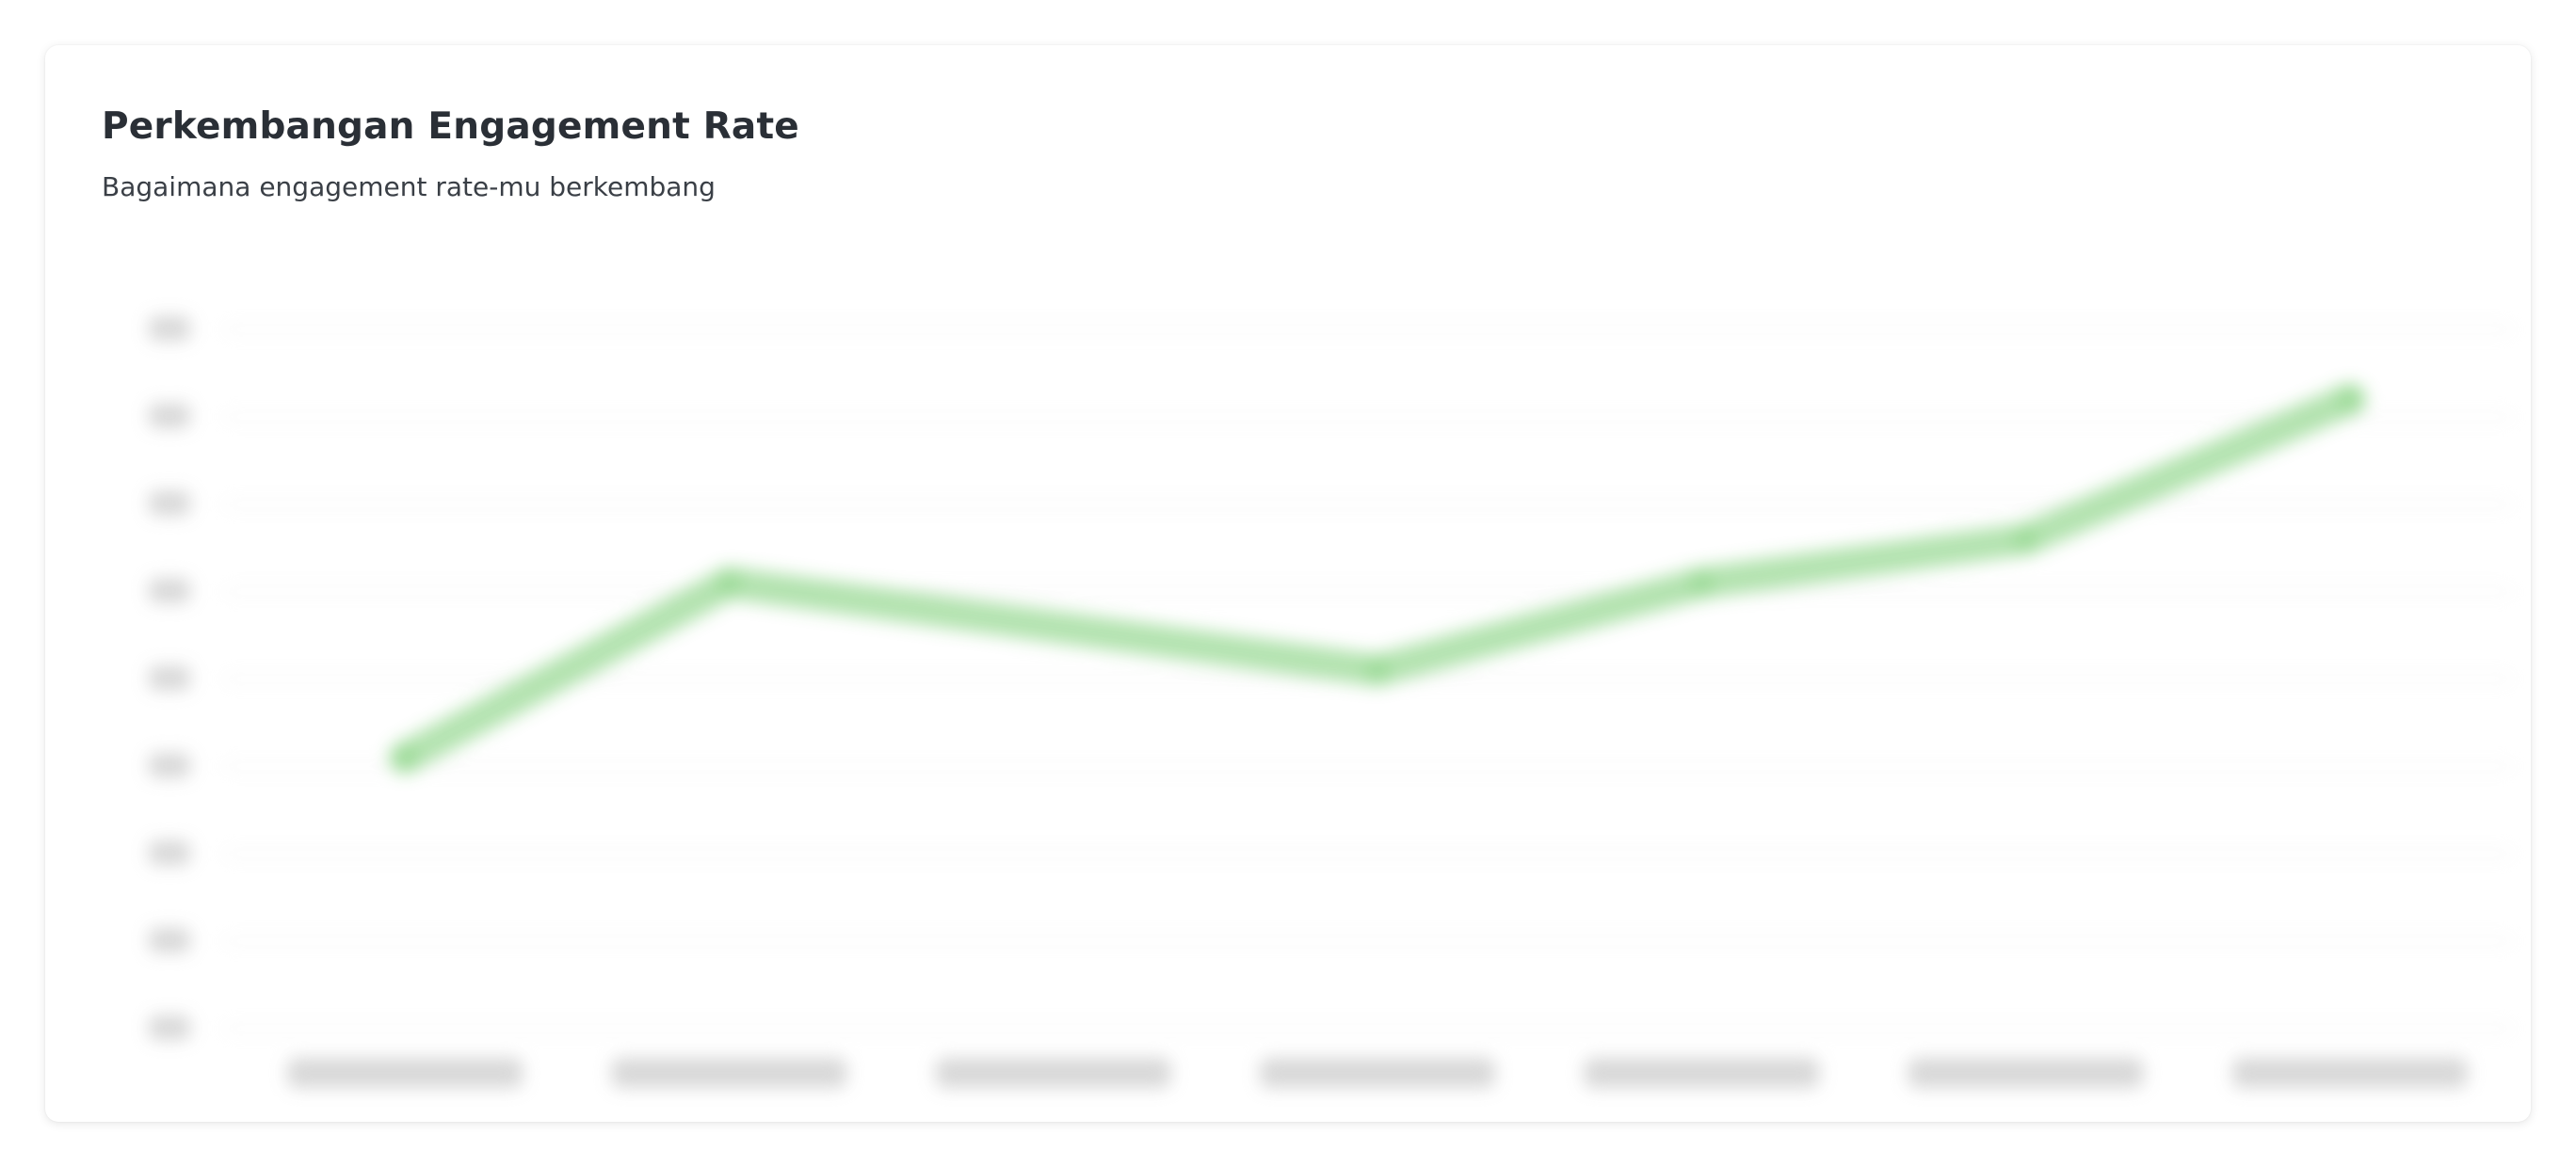 This screenshot has height=1167, width=2576. I want to click on card-title: Perkembangan Engagement Rate, so click(450, 126).